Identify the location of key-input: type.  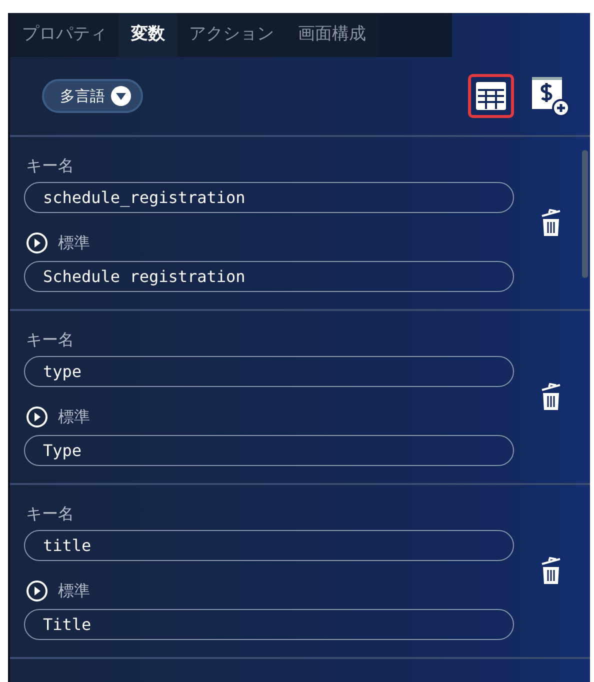
(269, 371).